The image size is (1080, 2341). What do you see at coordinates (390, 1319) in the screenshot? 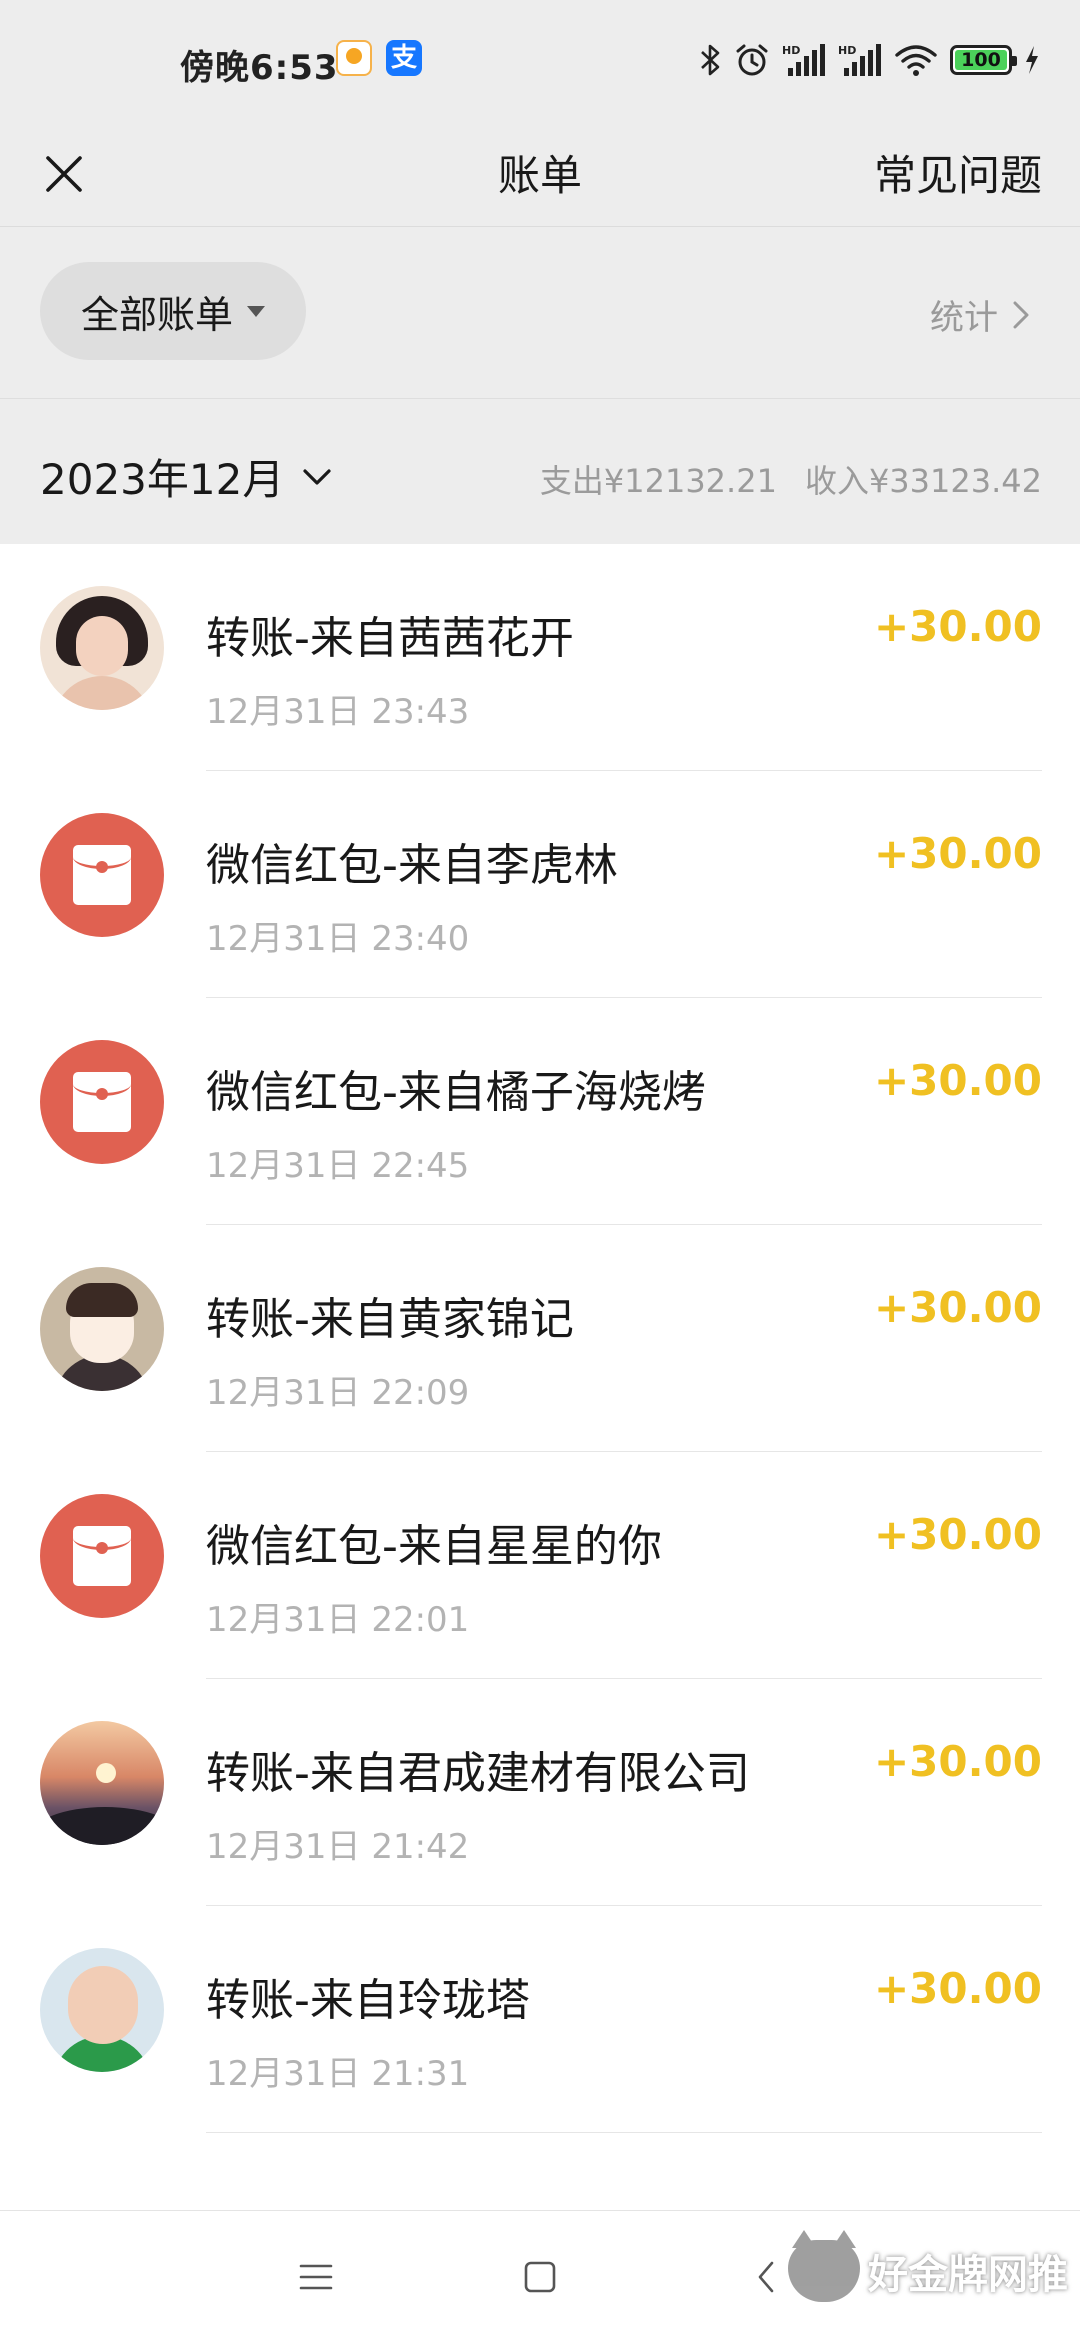
I see `transaction-title: 转账-来自黄家锦记` at bounding box center [390, 1319].